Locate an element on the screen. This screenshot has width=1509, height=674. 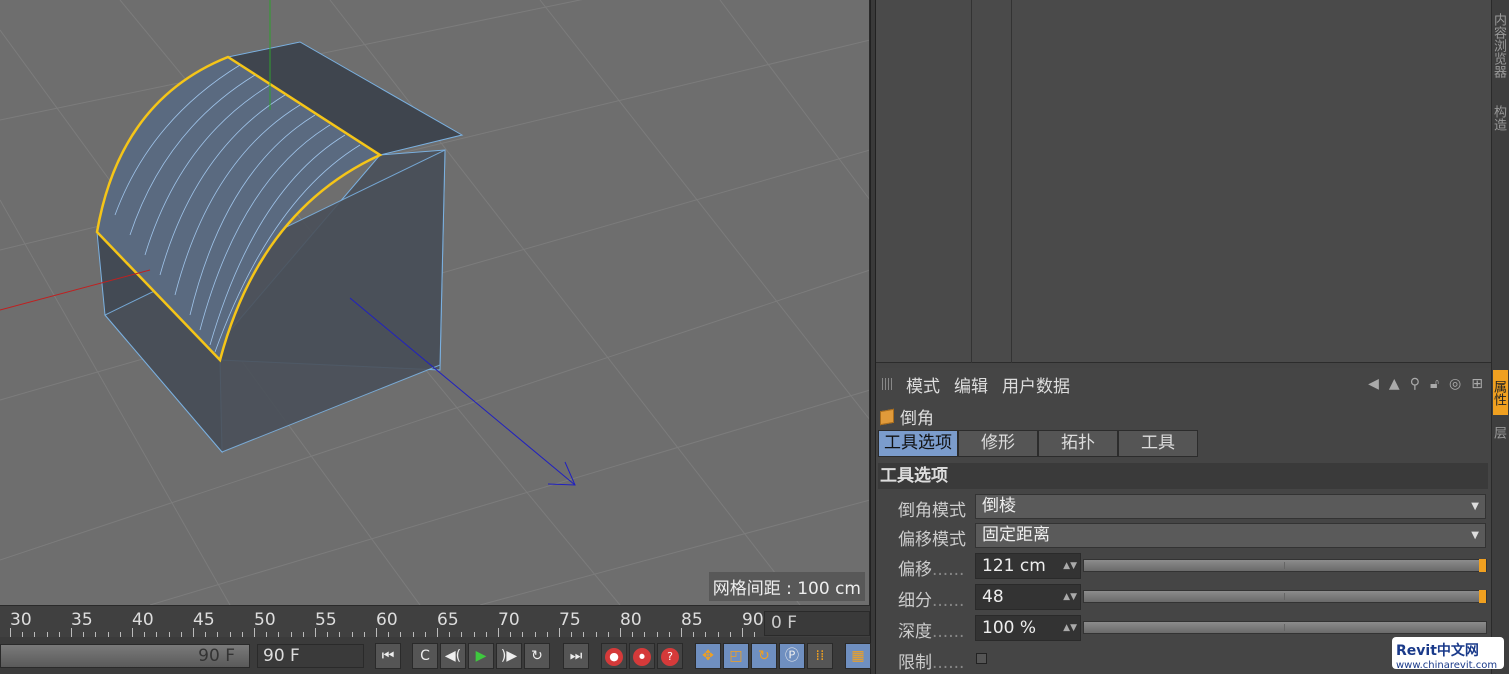
tool-title: 倒角 is located at coordinates (907, 416).